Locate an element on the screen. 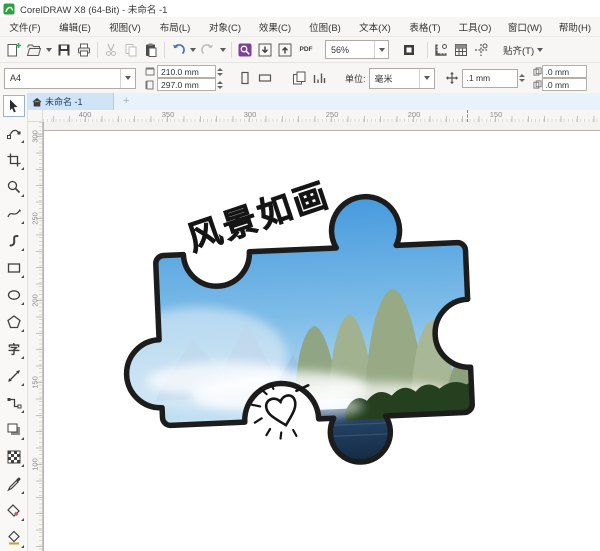 The width and height of the screenshot is (600, 551). spin-up-icon is located at coordinates (521, 75).